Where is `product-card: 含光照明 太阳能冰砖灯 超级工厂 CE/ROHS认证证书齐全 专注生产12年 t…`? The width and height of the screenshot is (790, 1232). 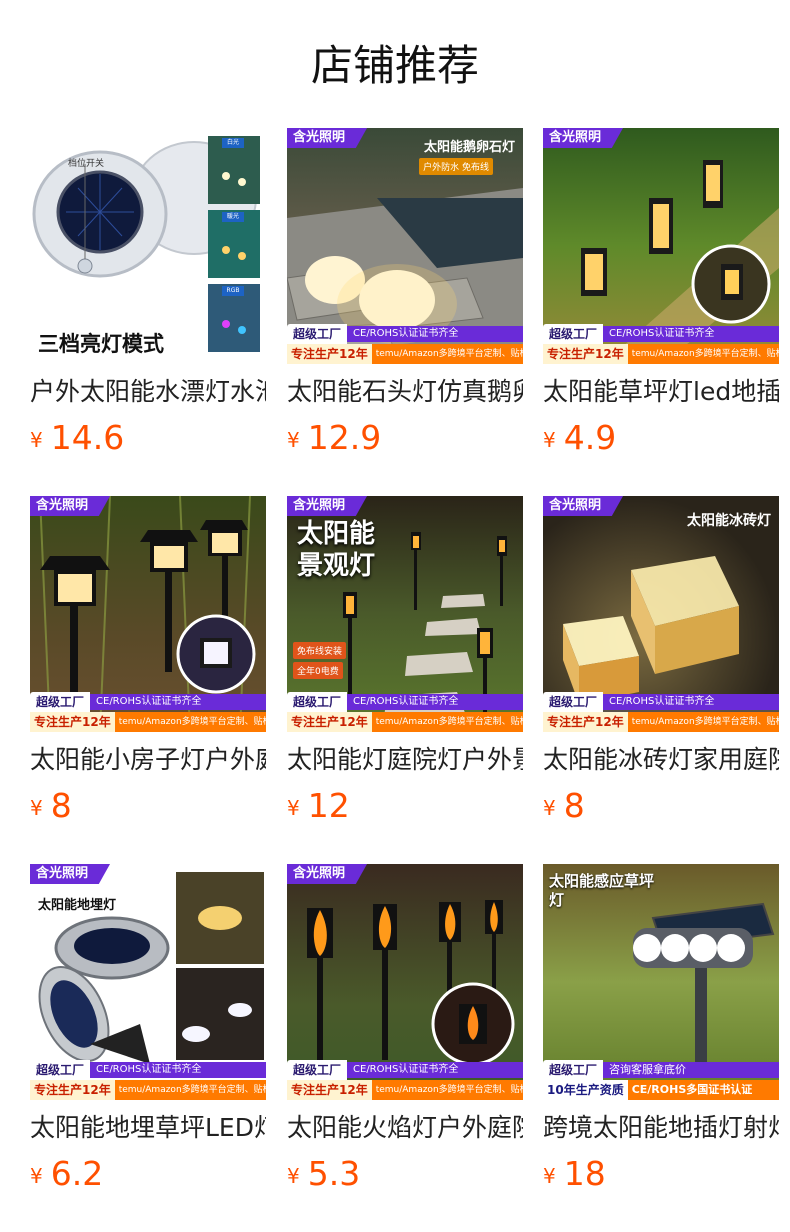 product-card: 含光照明 太阳能冰砖灯 超级工厂 CE/ROHS认证证书齐全 专注生产12年 t… is located at coordinates (661, 661).